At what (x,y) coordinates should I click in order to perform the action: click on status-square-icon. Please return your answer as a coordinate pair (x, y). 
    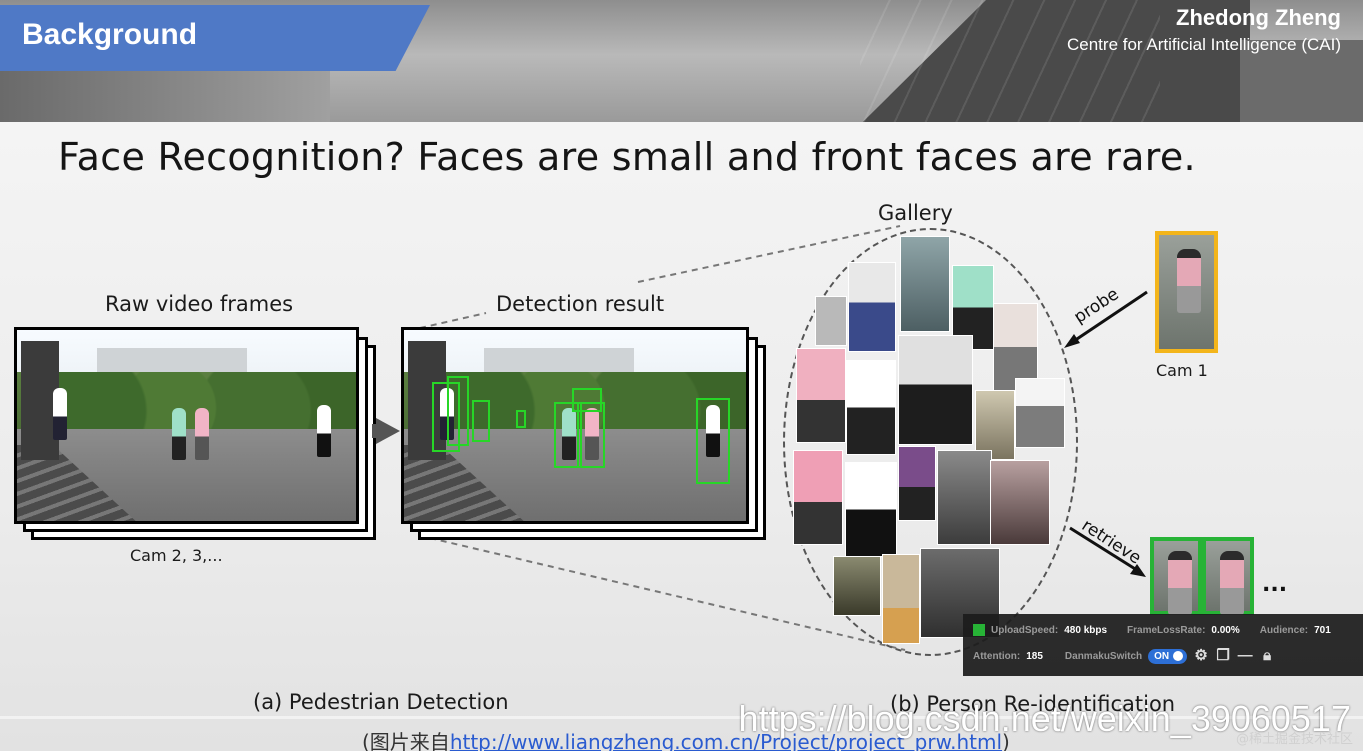
    Looking at the image, I should click on (979, 630).